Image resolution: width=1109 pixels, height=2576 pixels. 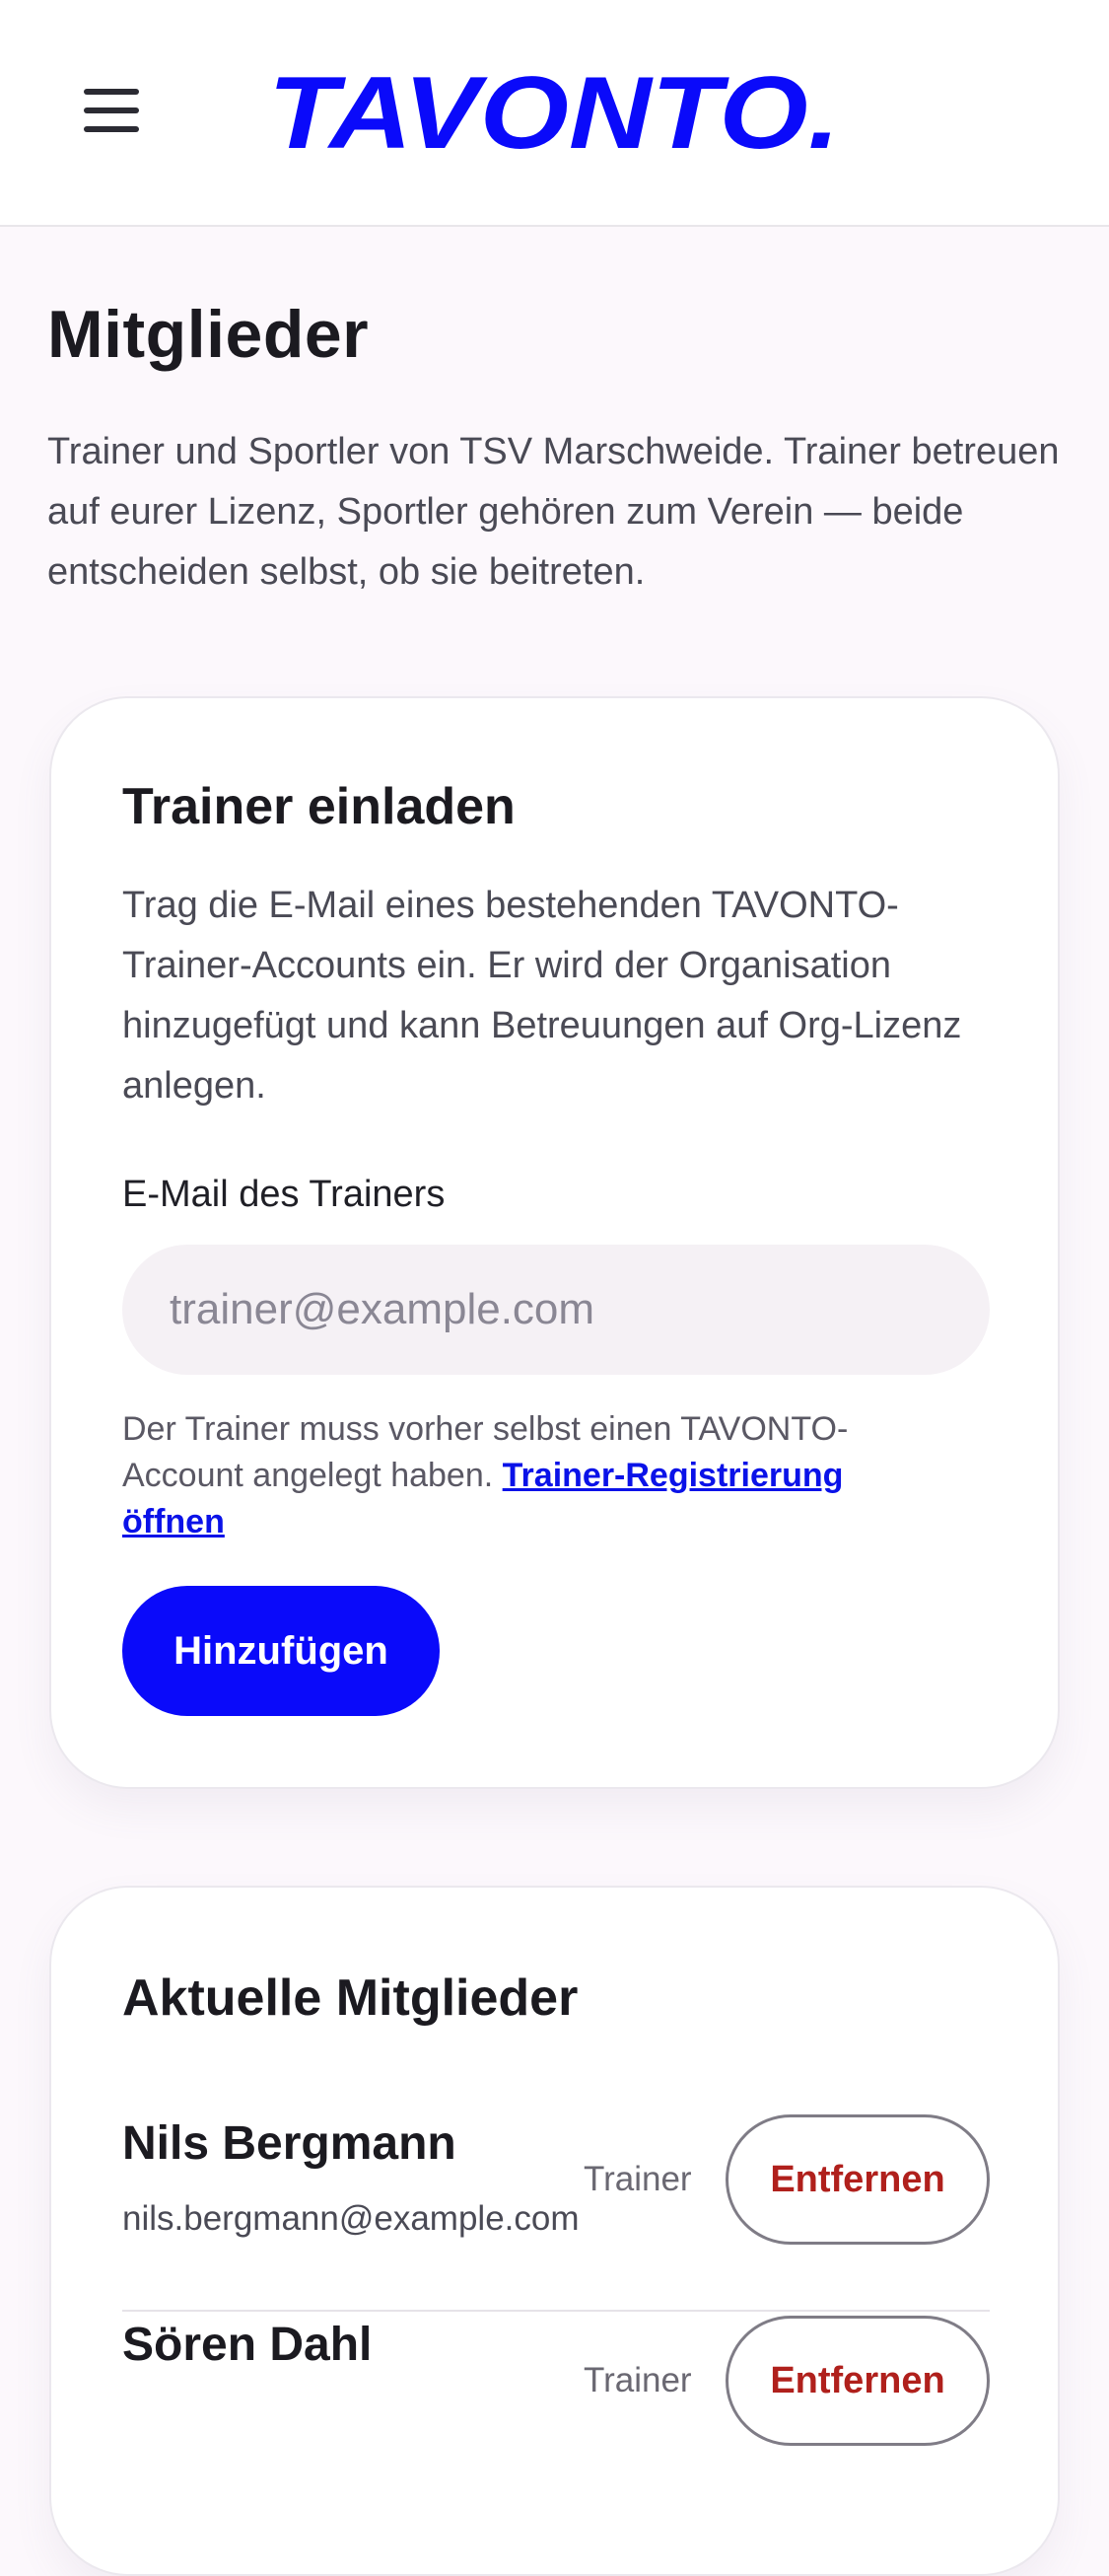 I want to click on email-field-label: E-Mail des Trainers, so click(x=284, y=1194).